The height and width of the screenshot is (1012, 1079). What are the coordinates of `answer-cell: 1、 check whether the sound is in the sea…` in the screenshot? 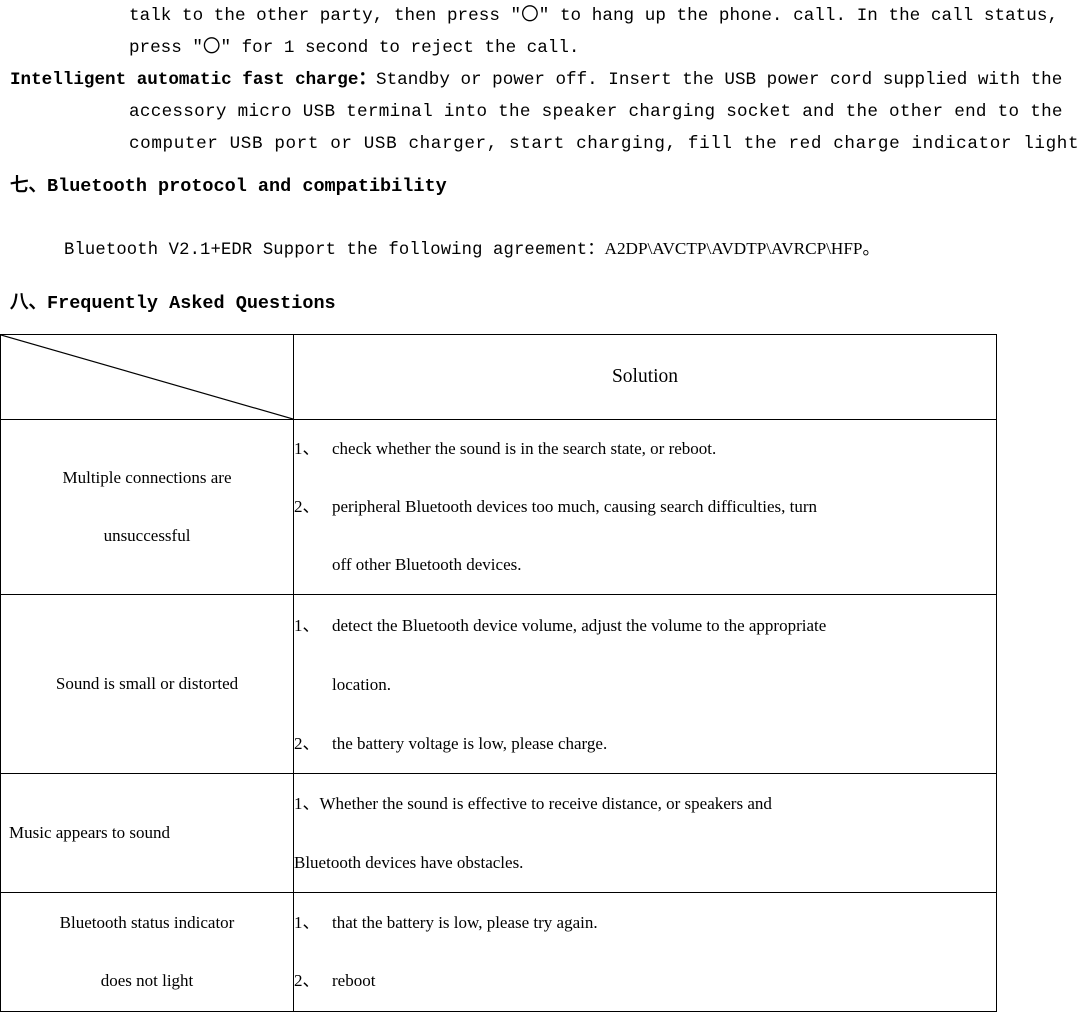 It's located at (645, 507).